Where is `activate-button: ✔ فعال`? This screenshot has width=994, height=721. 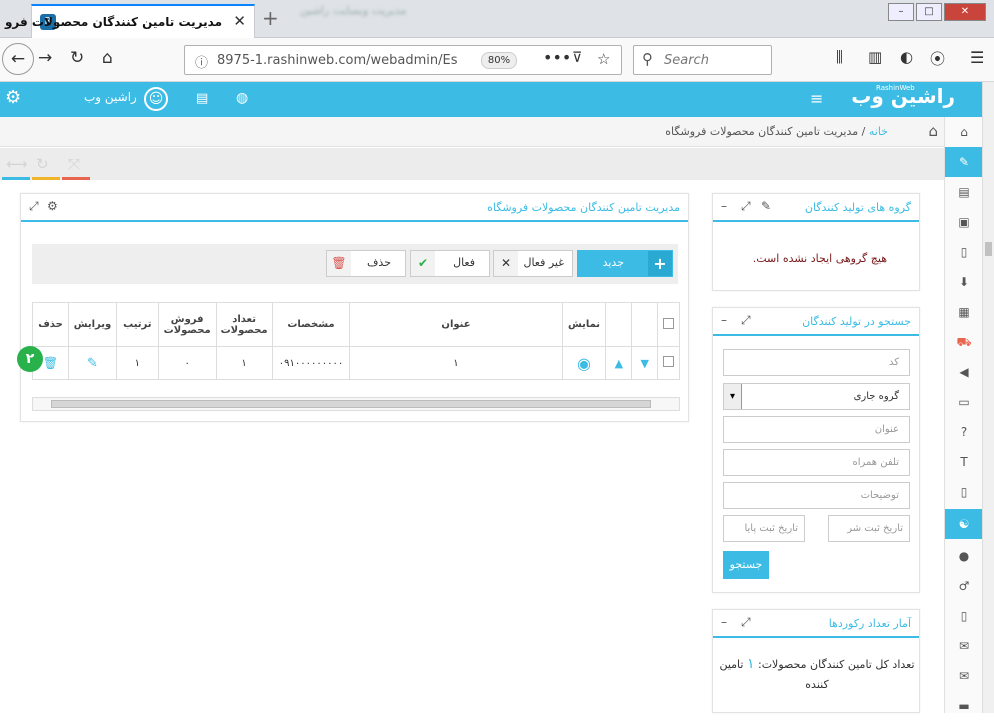
activate-button: ✔ فعال is located at coordinates (450, 263).